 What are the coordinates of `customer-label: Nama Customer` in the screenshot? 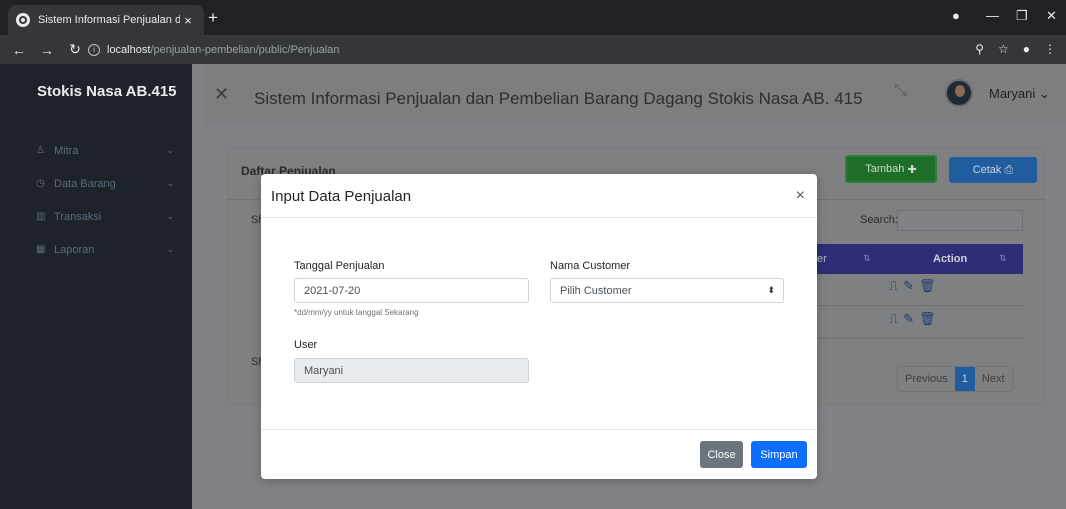 It's located at (590, 266).